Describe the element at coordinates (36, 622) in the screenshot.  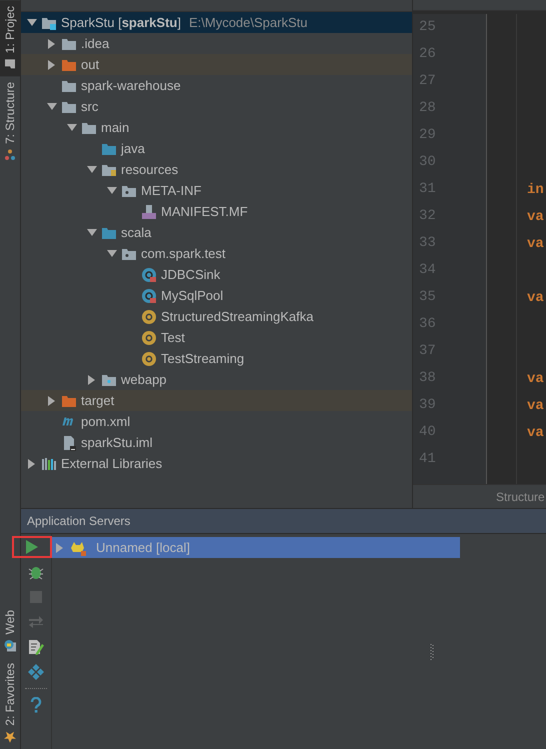
I see `arrows-icon` at that location.